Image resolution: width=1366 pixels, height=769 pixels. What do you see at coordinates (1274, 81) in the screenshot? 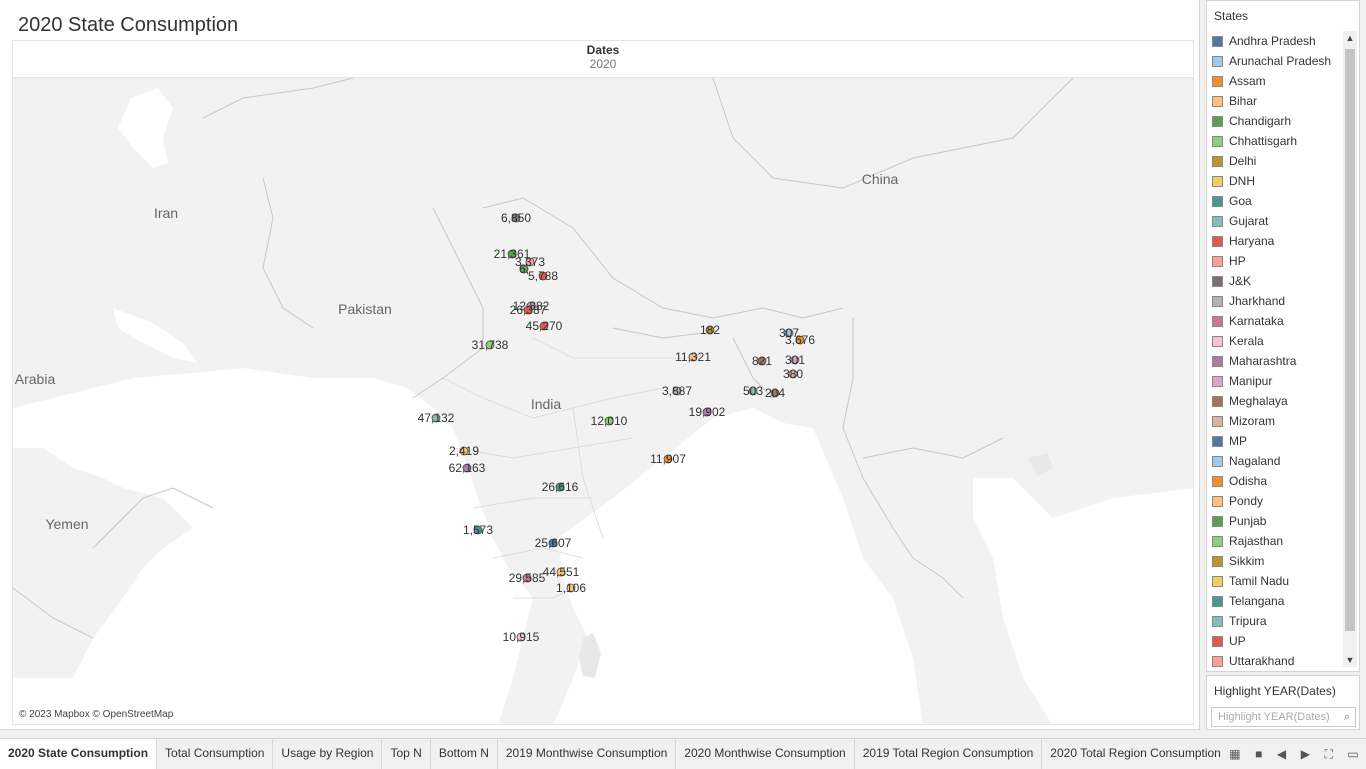
I see `legend-item: Assam` at bounding box center [1274, 81].